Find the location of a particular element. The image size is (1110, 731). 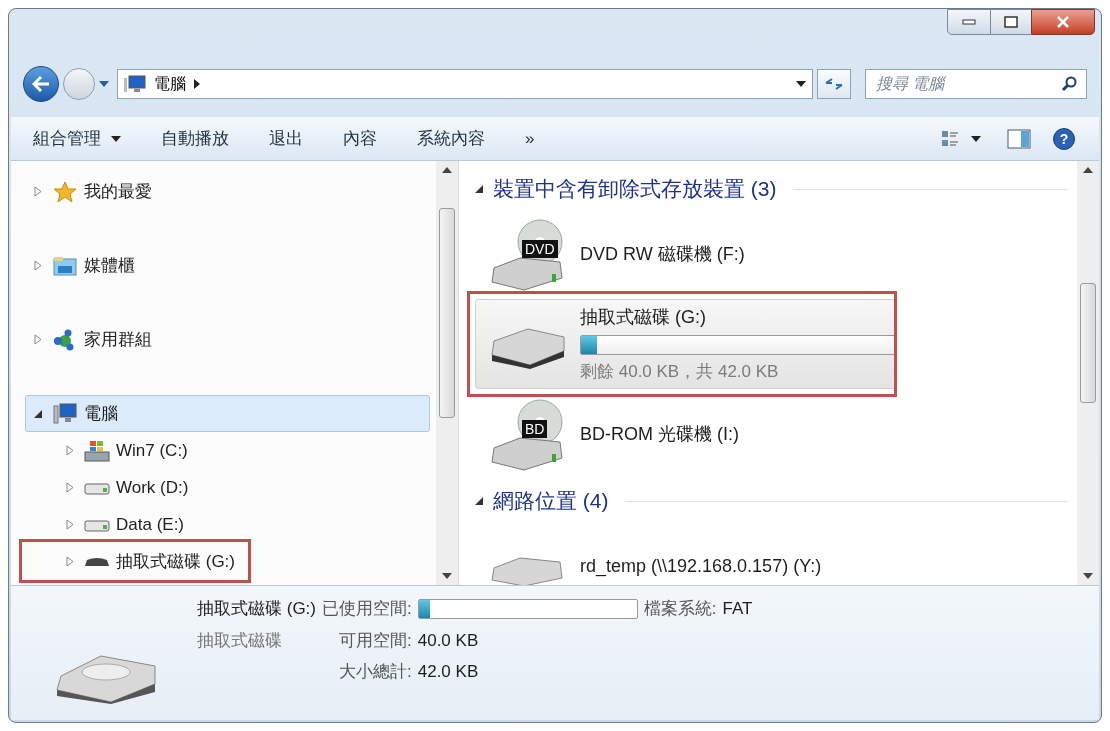

tree-item: Work (D:) is located at coordinates (227, 487).